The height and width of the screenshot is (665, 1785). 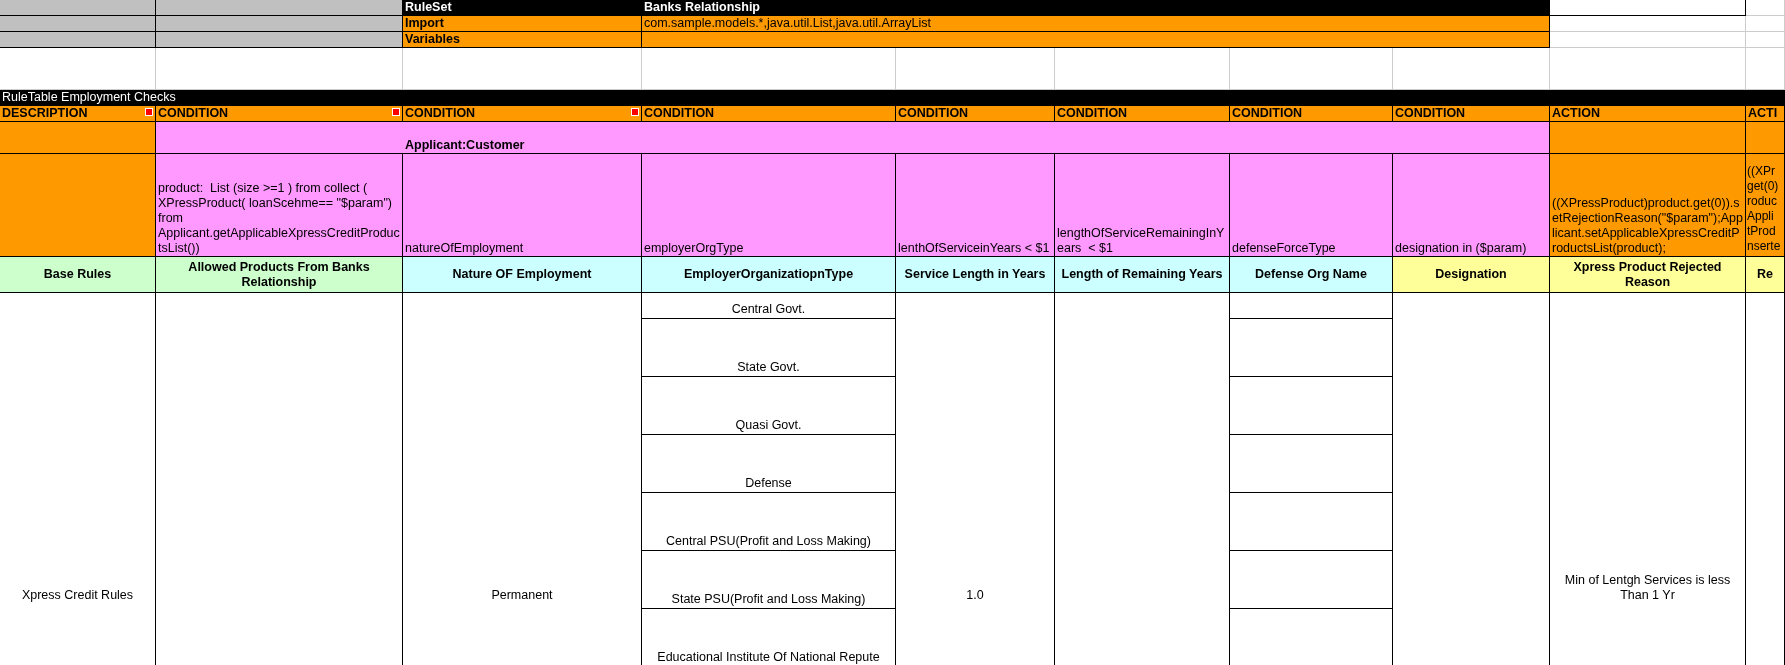 I want to click on ruleset-label: Variables, so click(x=522, y=40).